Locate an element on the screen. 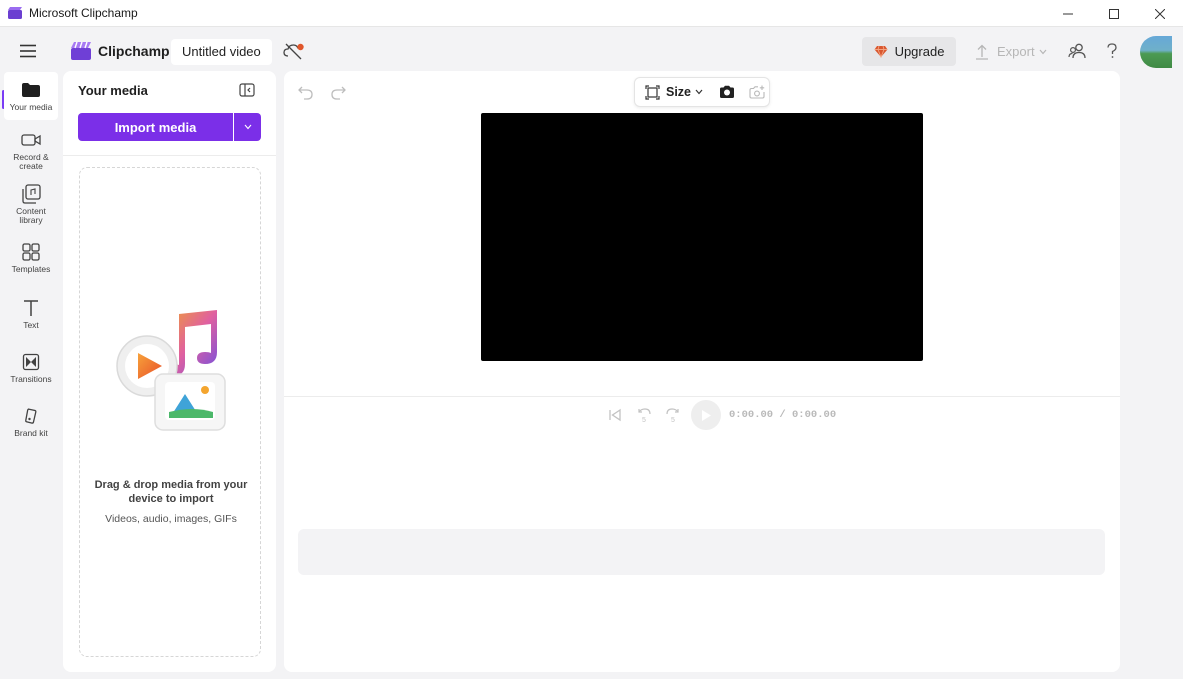 The width and height of the screenshot is (1183, 679). rail-item-your-media: Your media is located at coordinates (31, 96).